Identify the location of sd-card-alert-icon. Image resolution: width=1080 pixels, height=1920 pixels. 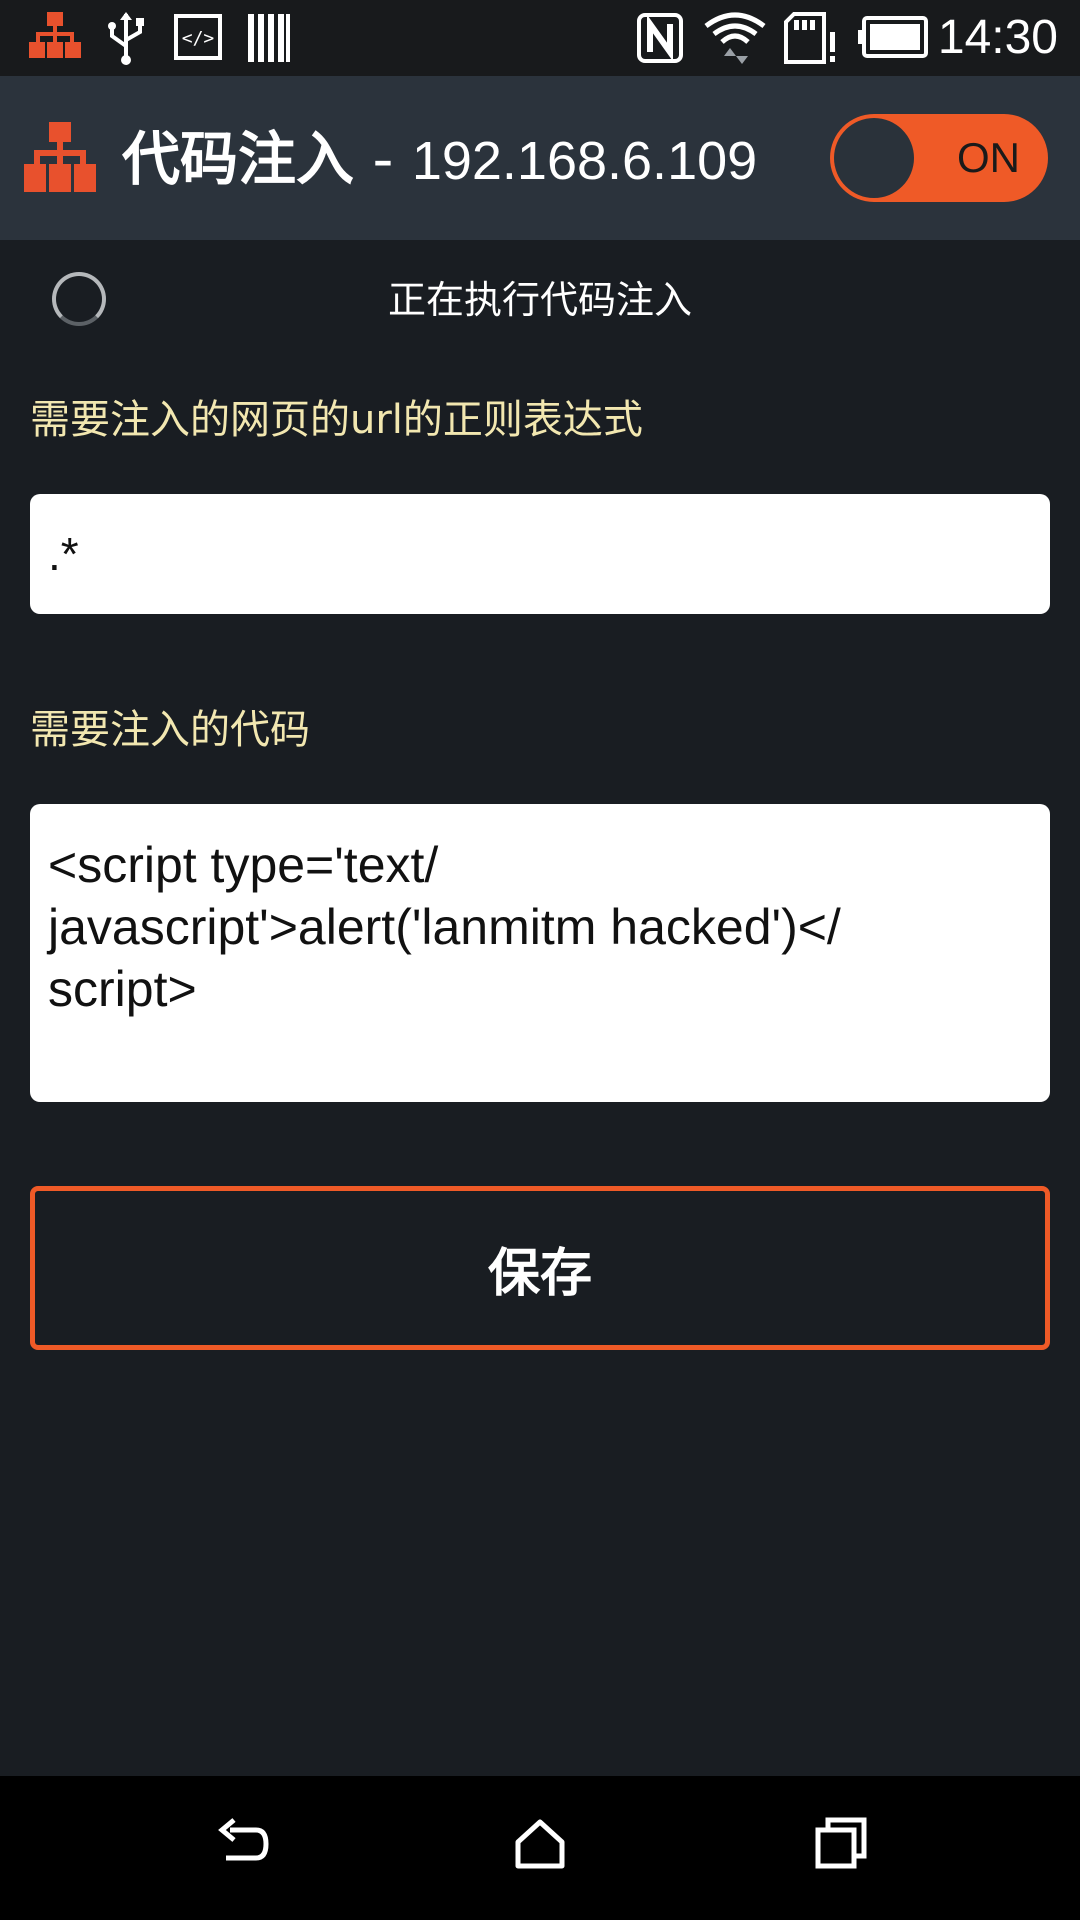
(809, 38).